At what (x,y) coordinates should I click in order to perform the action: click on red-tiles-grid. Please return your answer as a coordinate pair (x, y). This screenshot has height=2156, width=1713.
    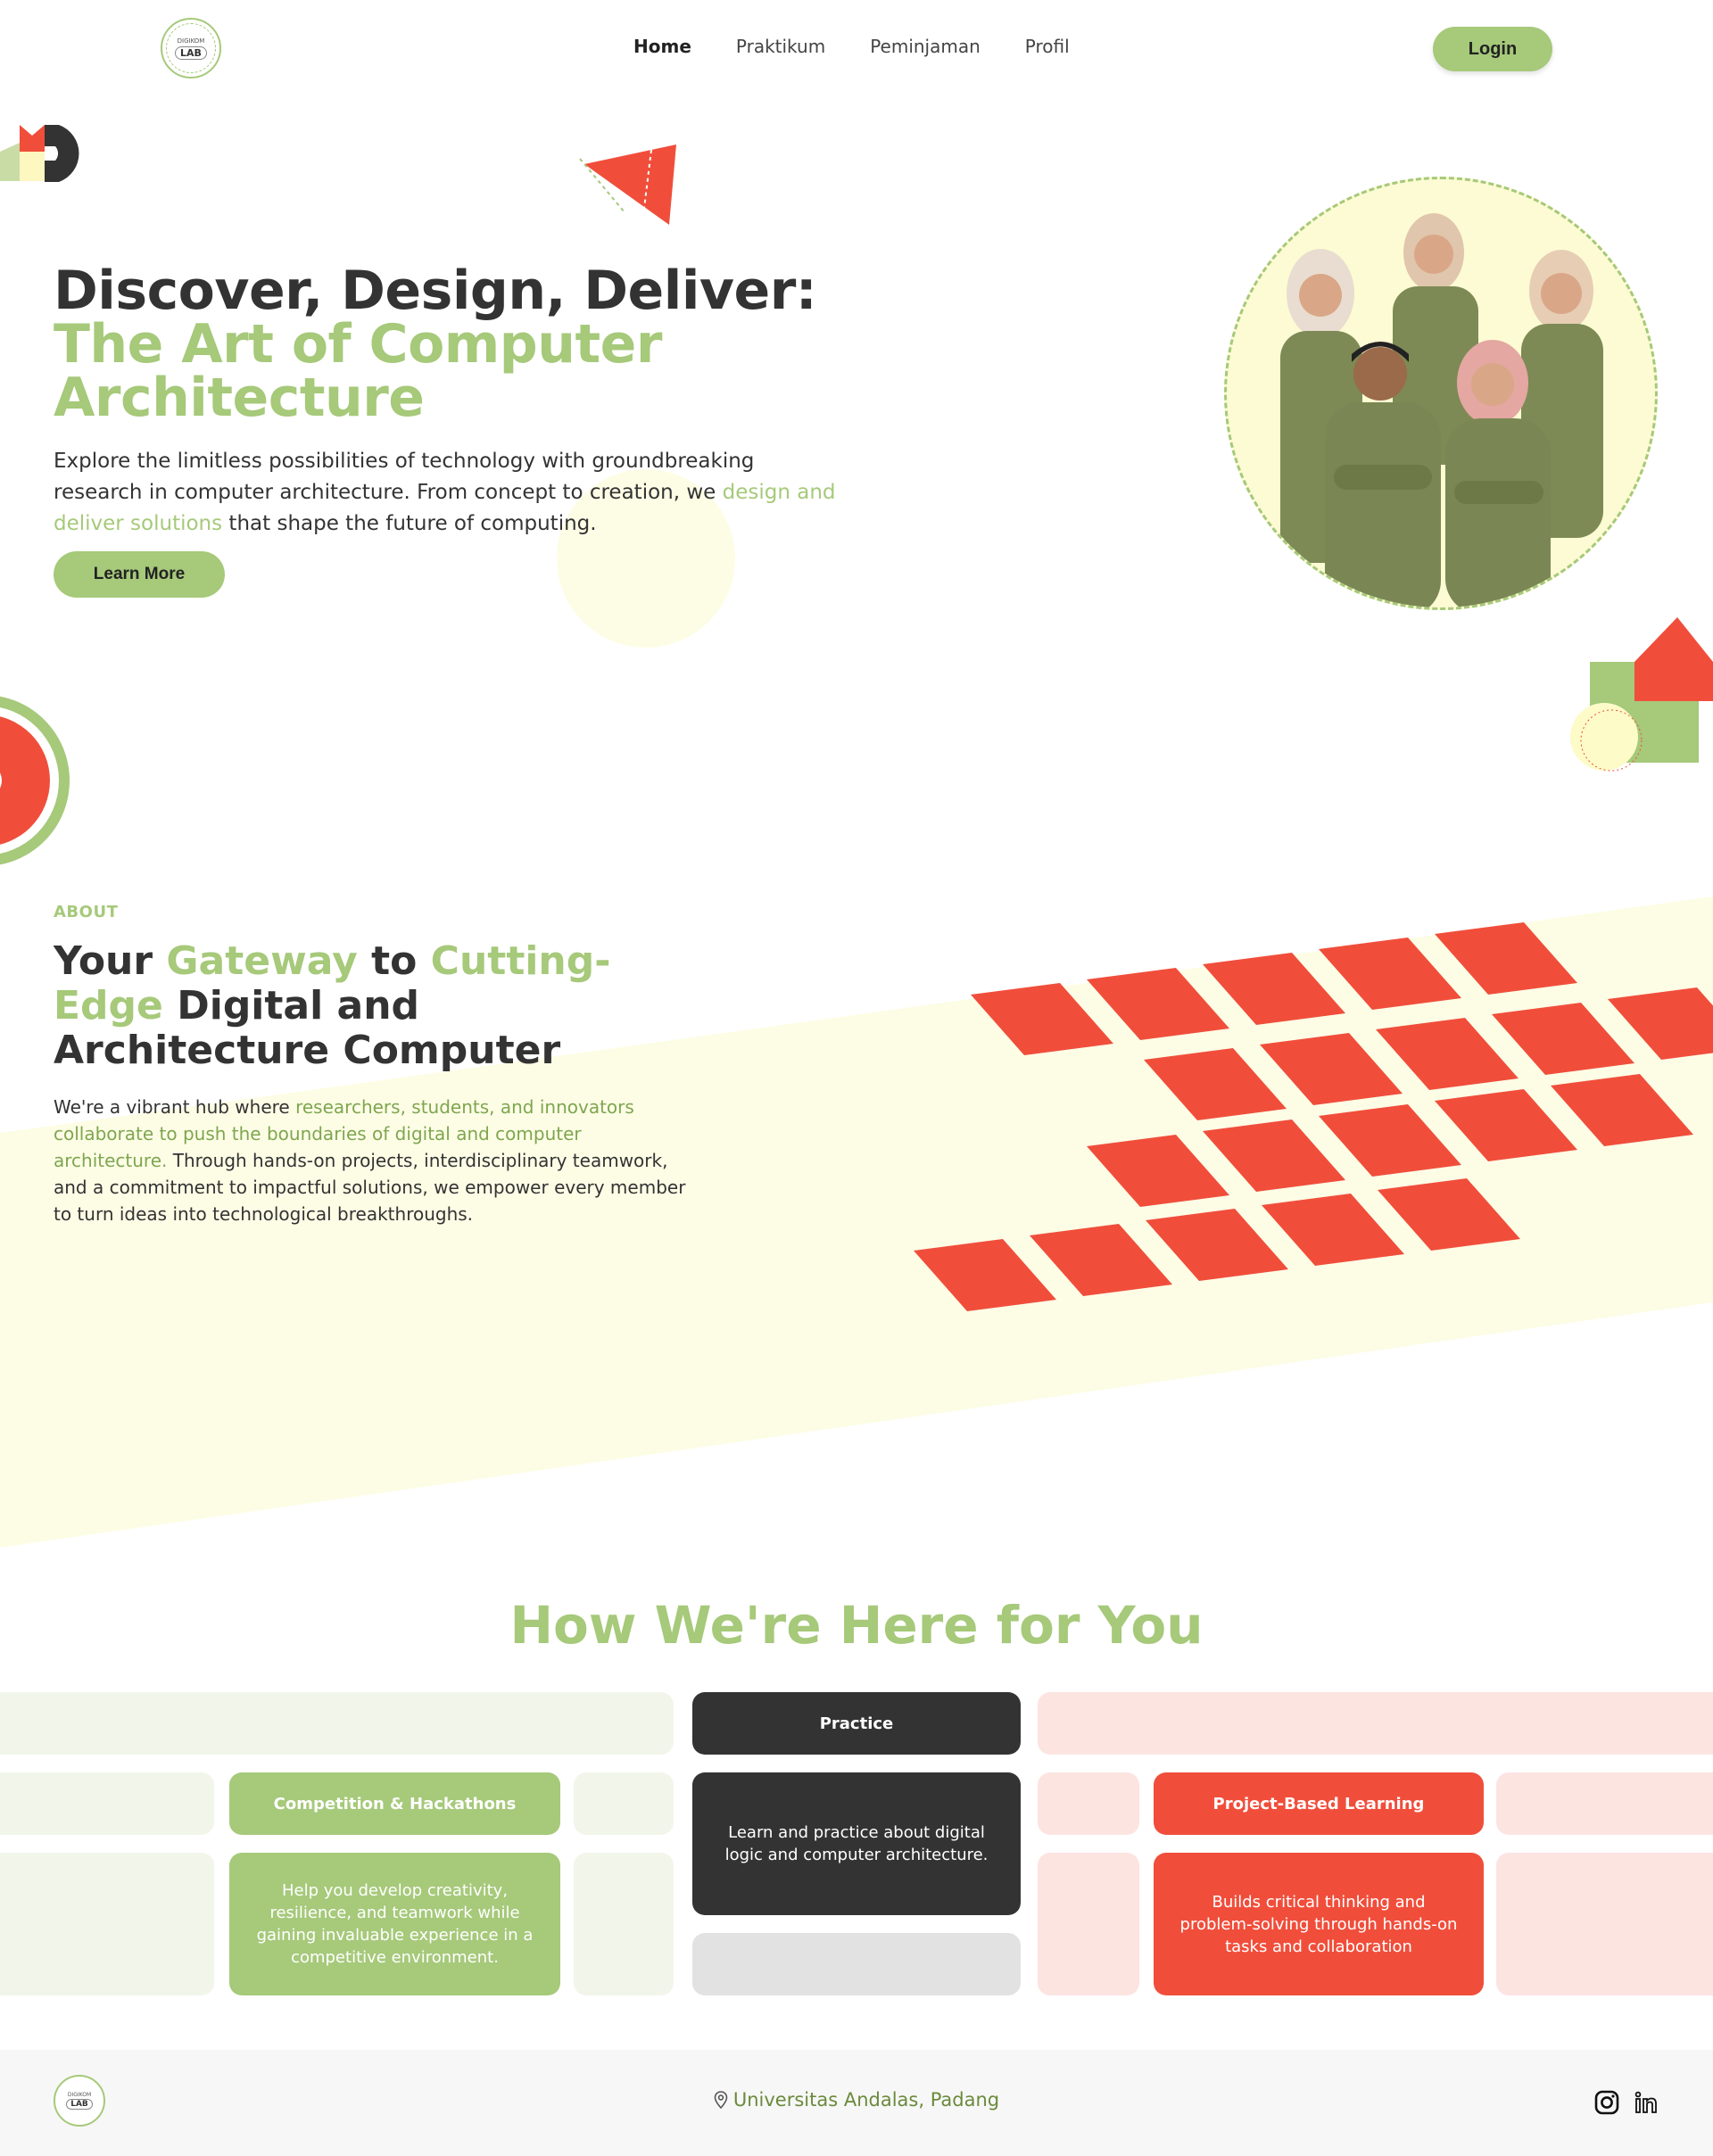
    Looking at the image, I should click on (1313, 1116).